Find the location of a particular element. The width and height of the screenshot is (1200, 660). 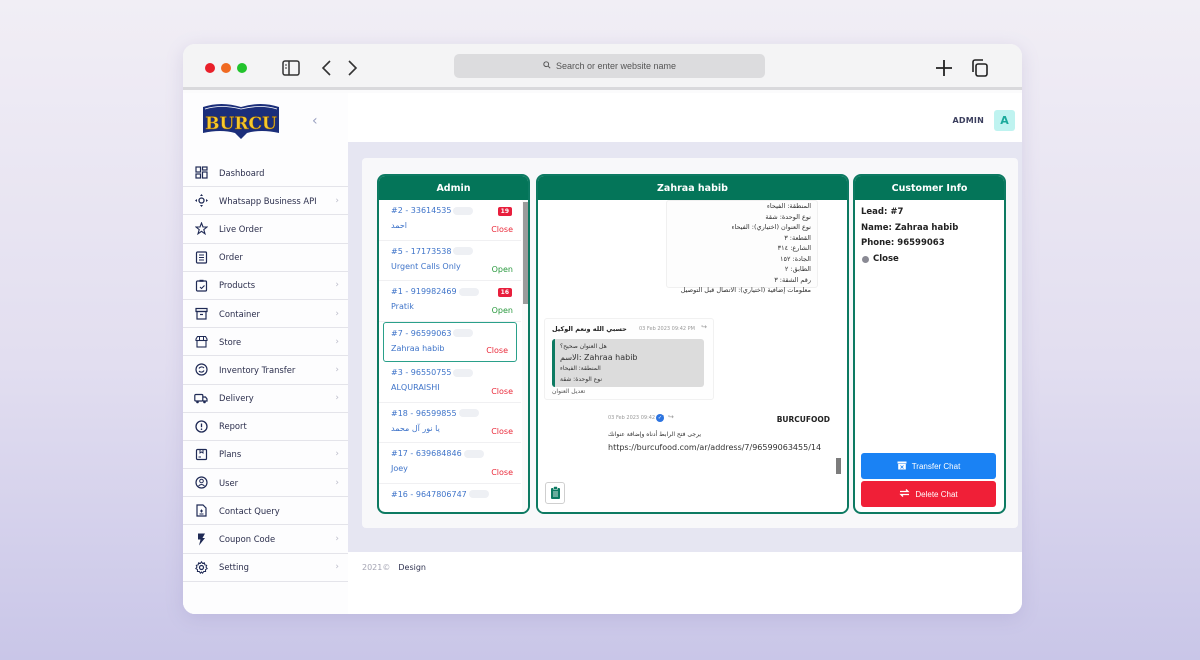

conversation-status: Open is located at coordinates (502, 310).